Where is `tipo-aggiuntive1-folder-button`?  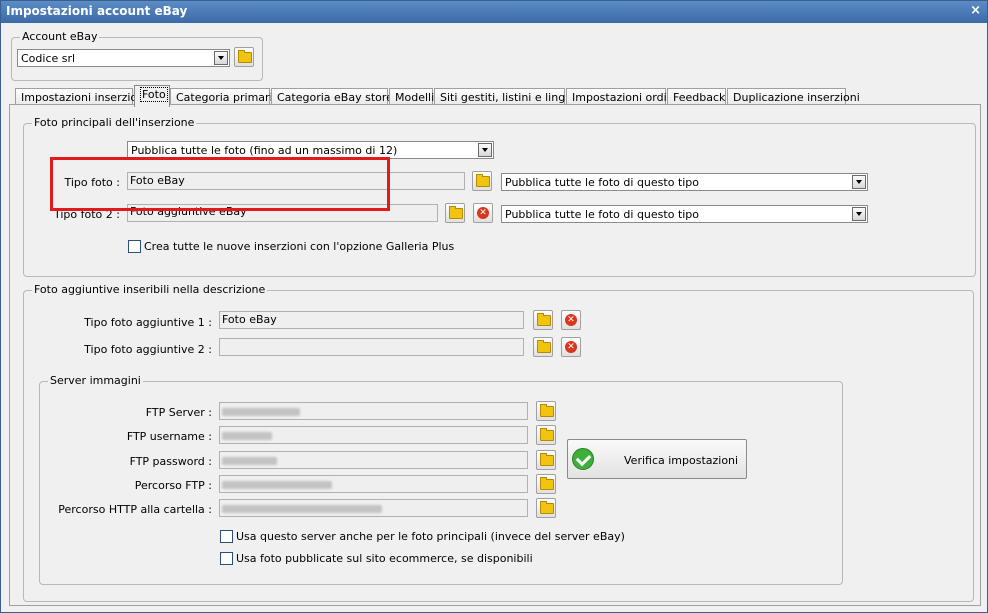
tipo-aggiuntive1-folder-button is located at coordinates (543, 320).